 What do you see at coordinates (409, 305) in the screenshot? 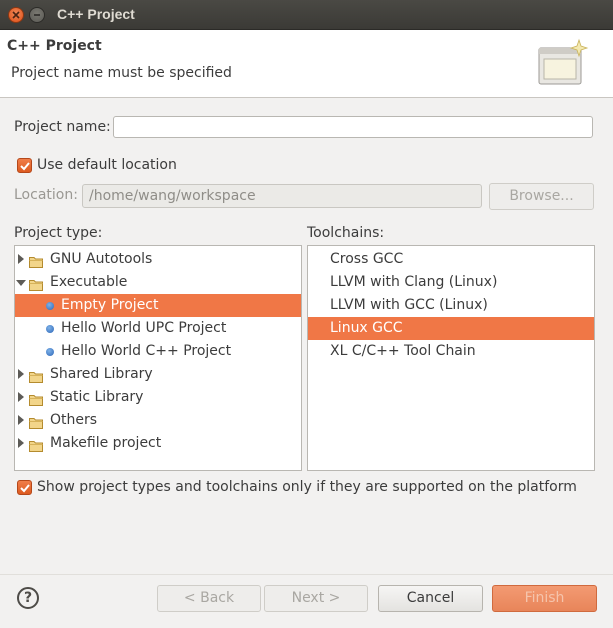
I see `toolchain-item-label: LLVM with GCC (Linux)` at bounding box center [409, 305].